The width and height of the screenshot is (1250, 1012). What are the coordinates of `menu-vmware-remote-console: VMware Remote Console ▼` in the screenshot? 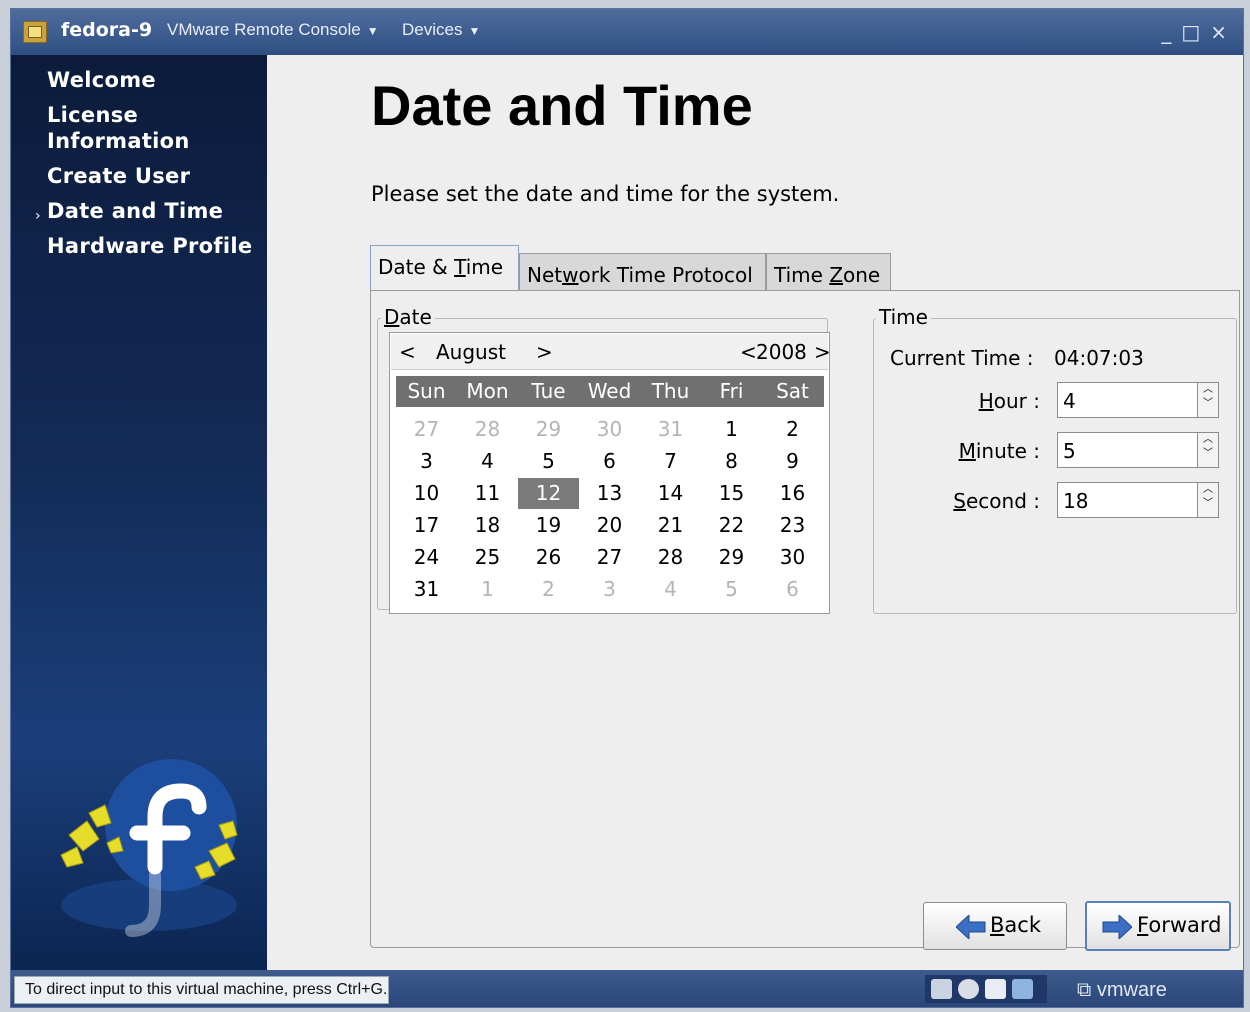 It's located at (273, 30).